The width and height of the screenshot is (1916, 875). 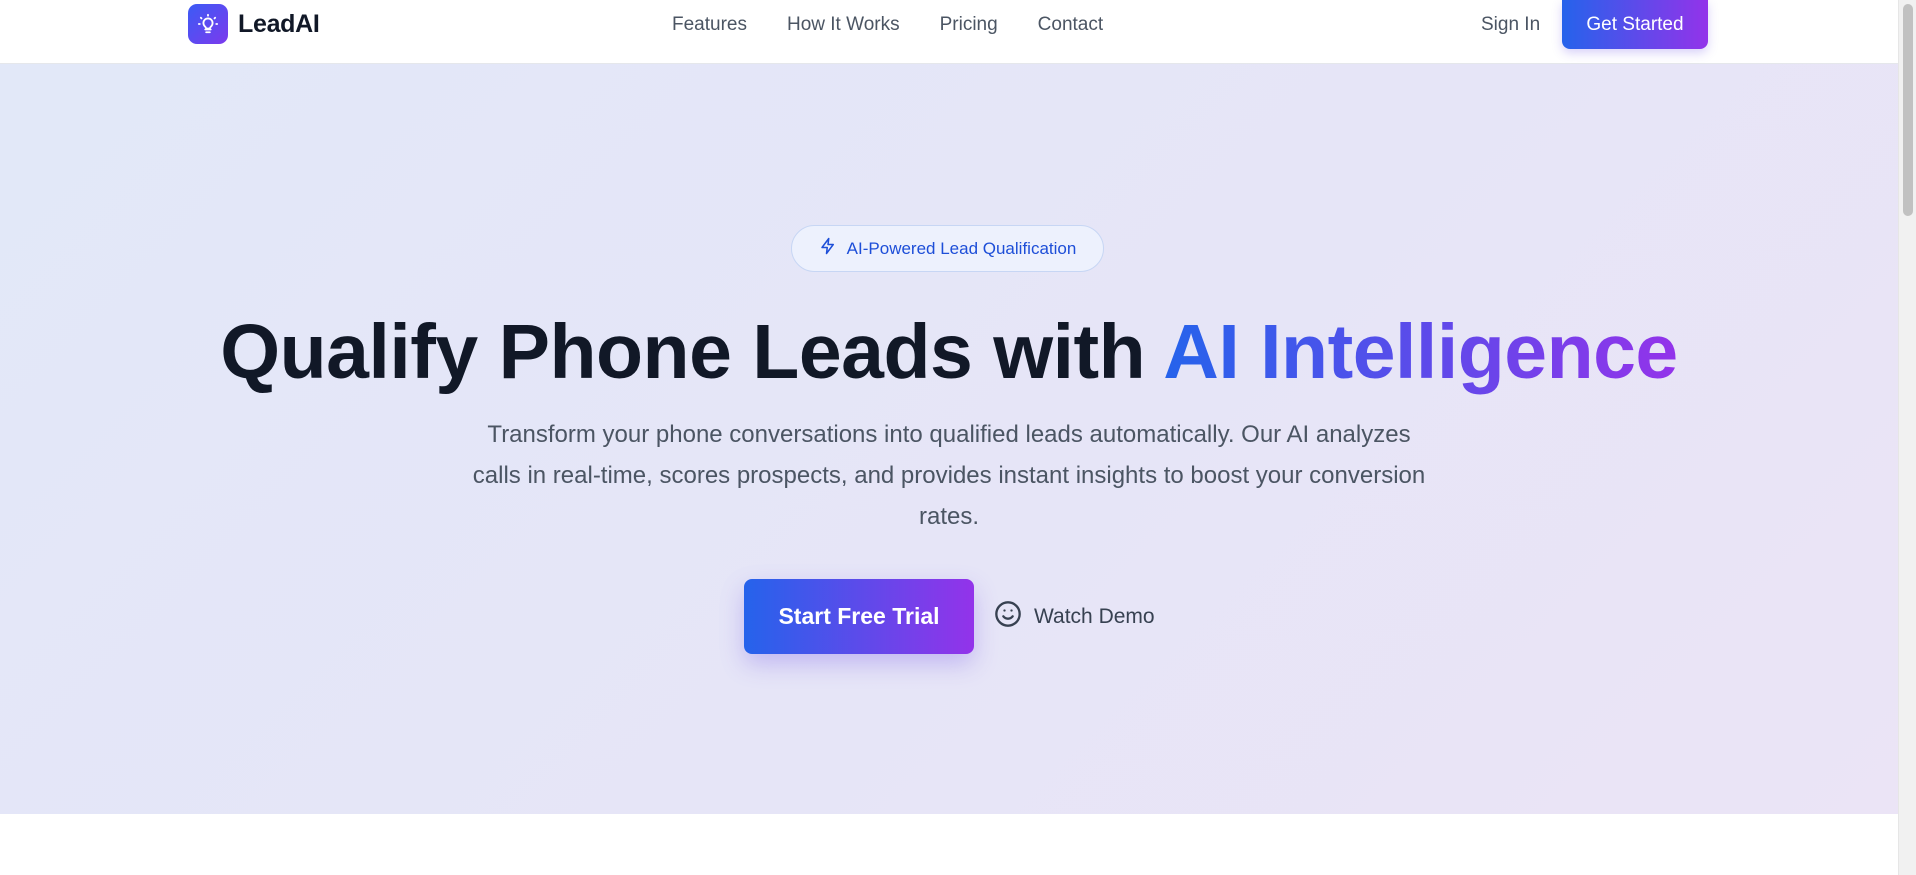 What do you see at coordinates (843, 25) in the screenshot?
I see `nav-link-how-it-works: How It Works` at bounding box center [843, 25].